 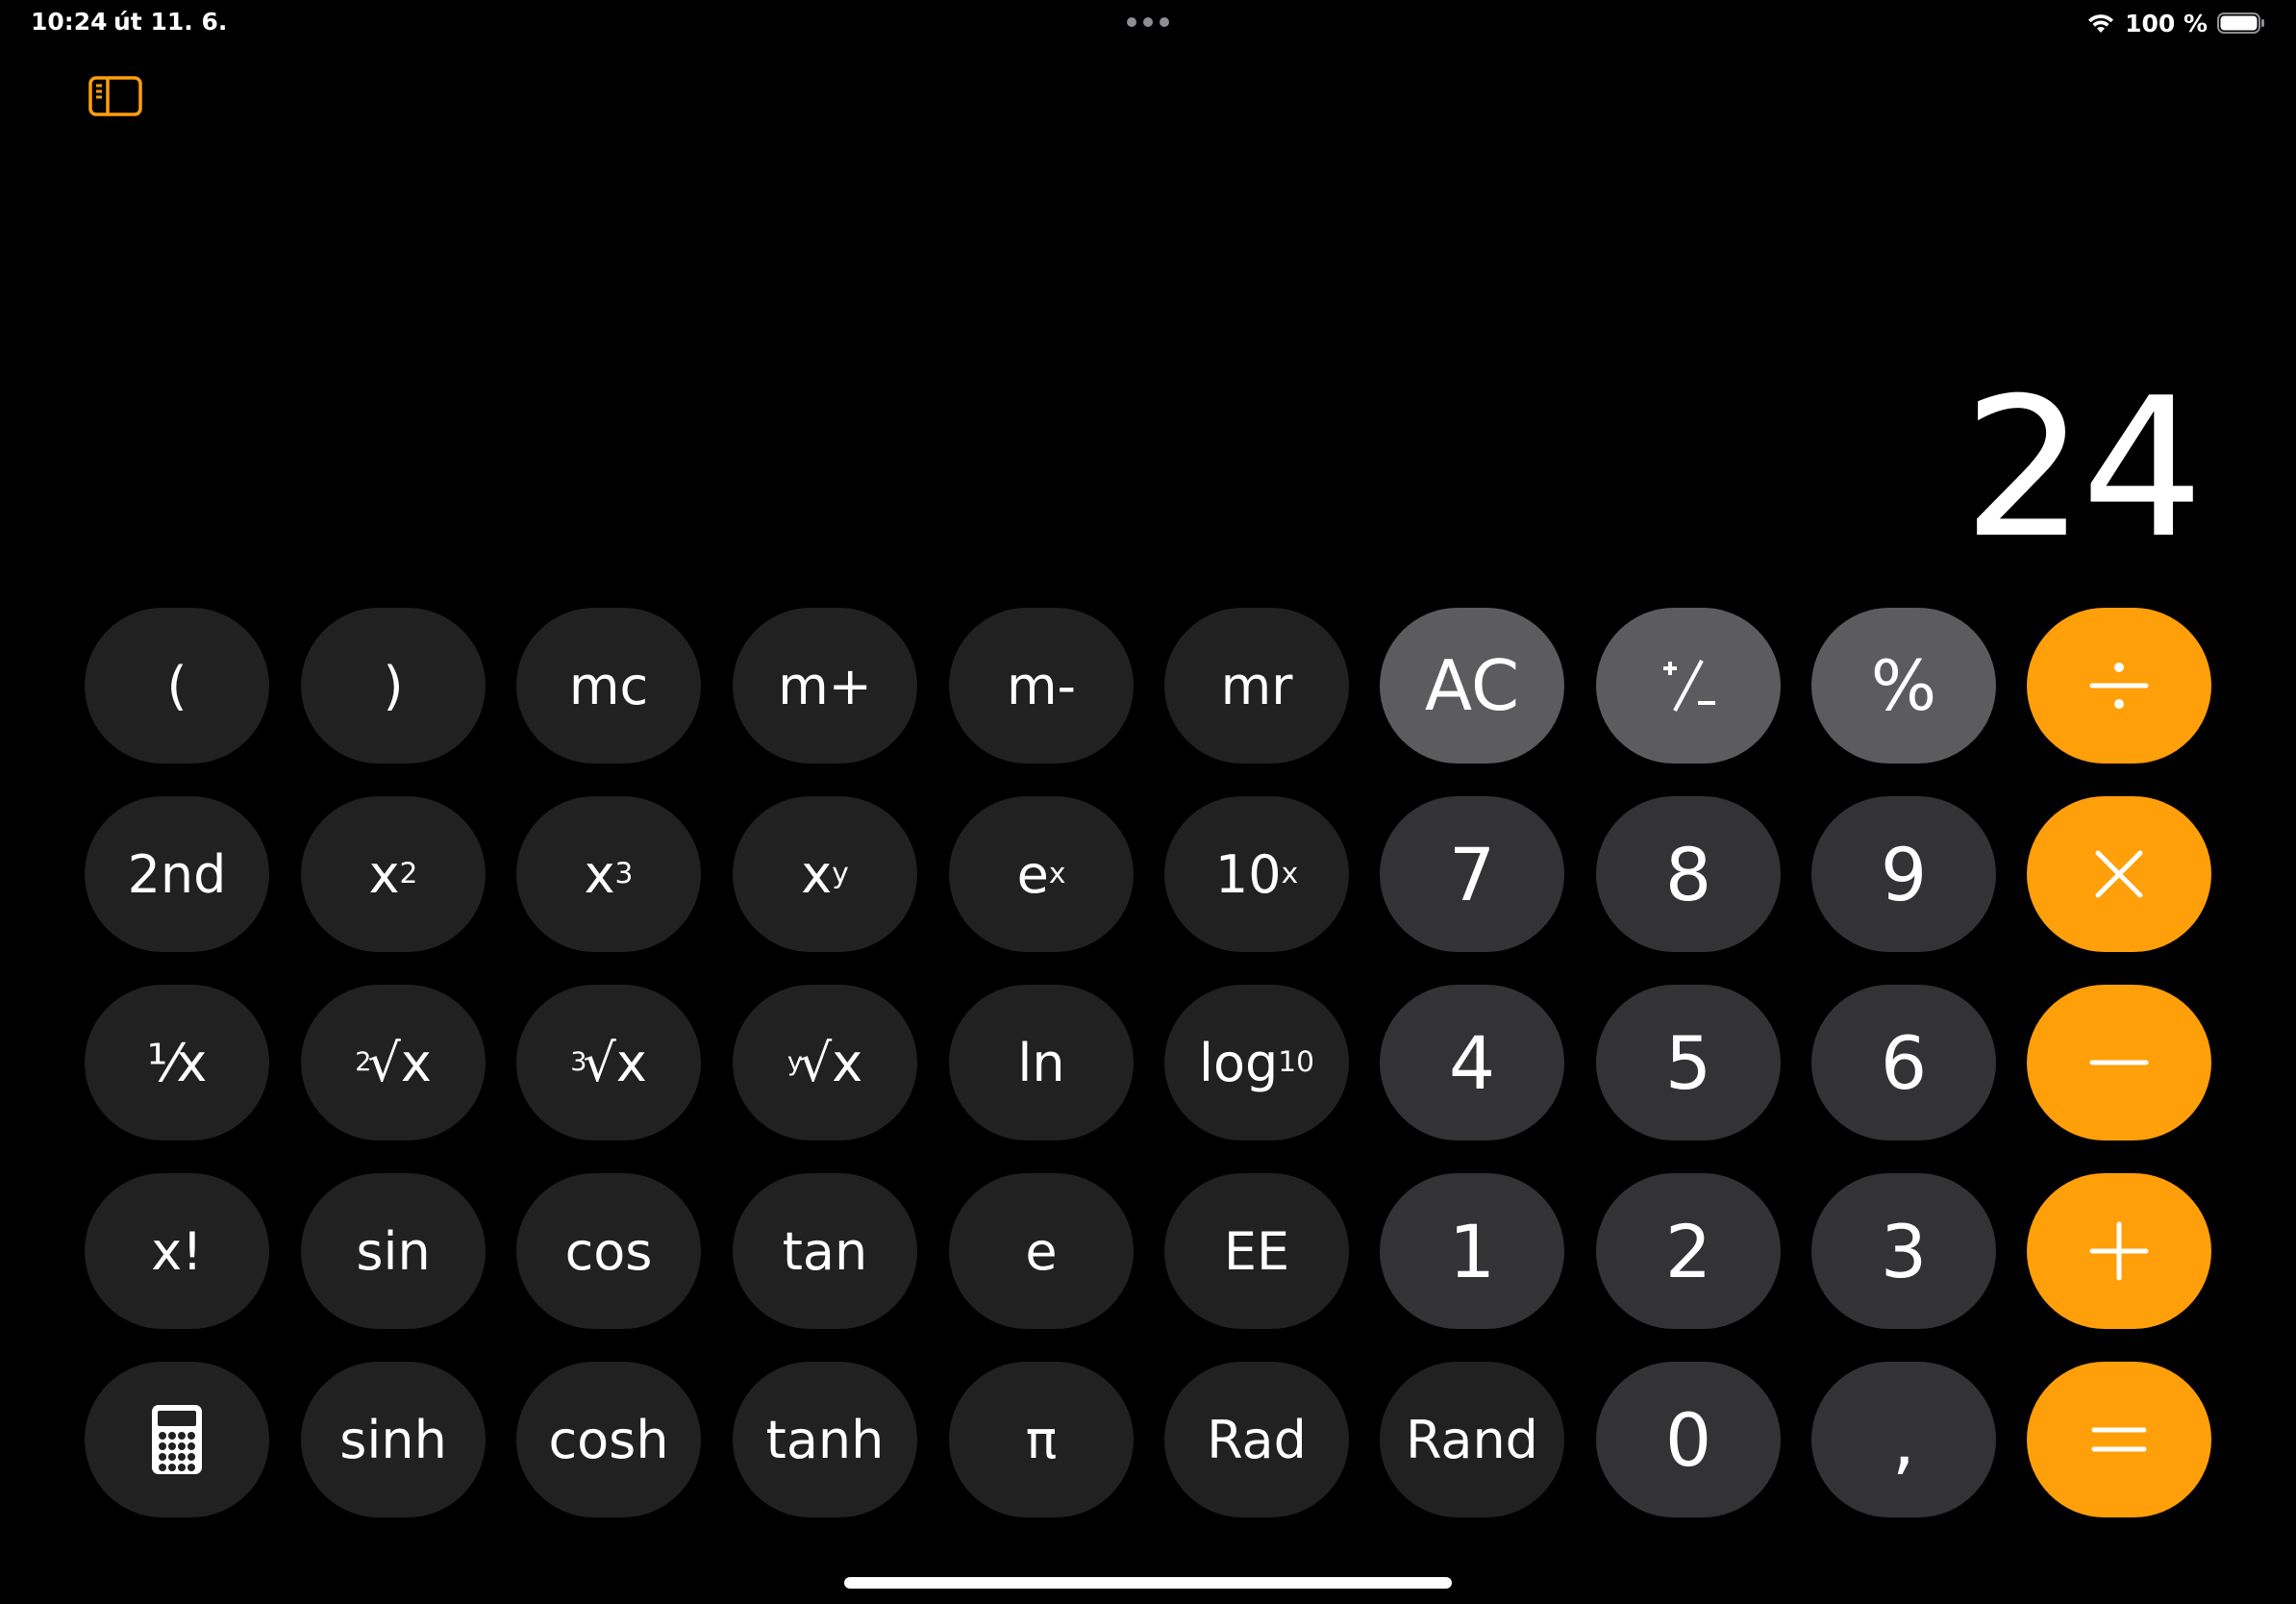 What do you see at coordinates (393, 686) in the screenshot?
I see `close-parenthesis-button: )` at bounding box center [393, 686].